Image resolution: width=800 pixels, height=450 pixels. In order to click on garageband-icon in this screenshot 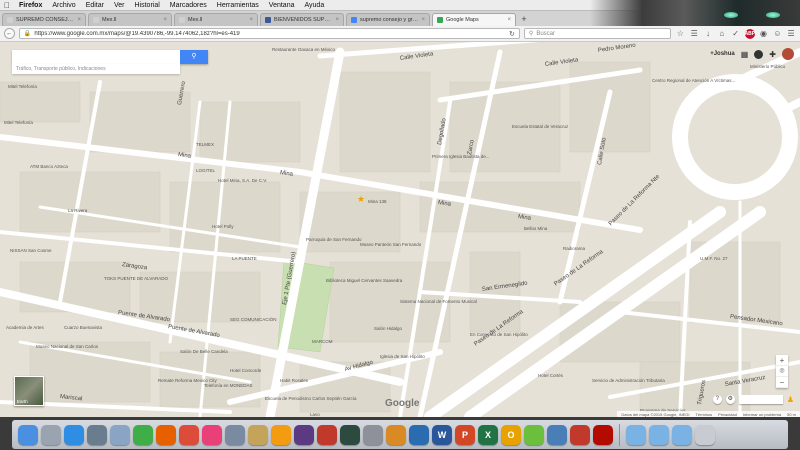, I will do `click(396, 434)`.